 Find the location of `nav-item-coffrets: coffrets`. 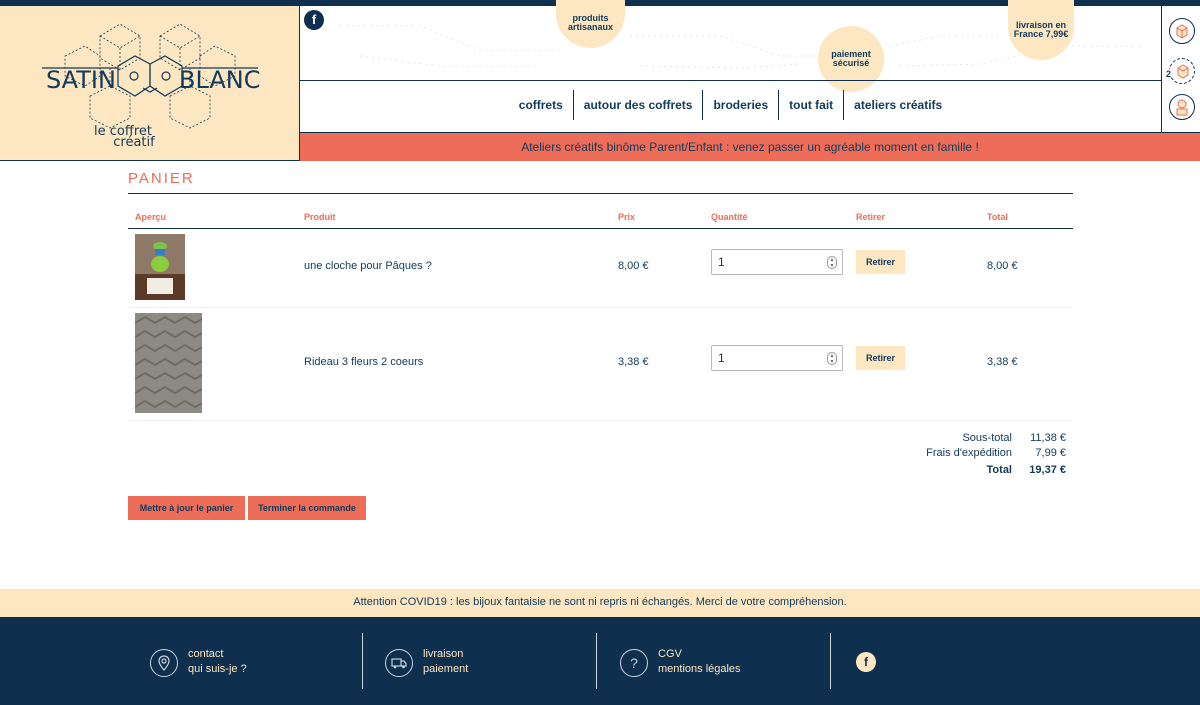

nav-item-coffrets: coffrets is located at coordinates (541, 105).